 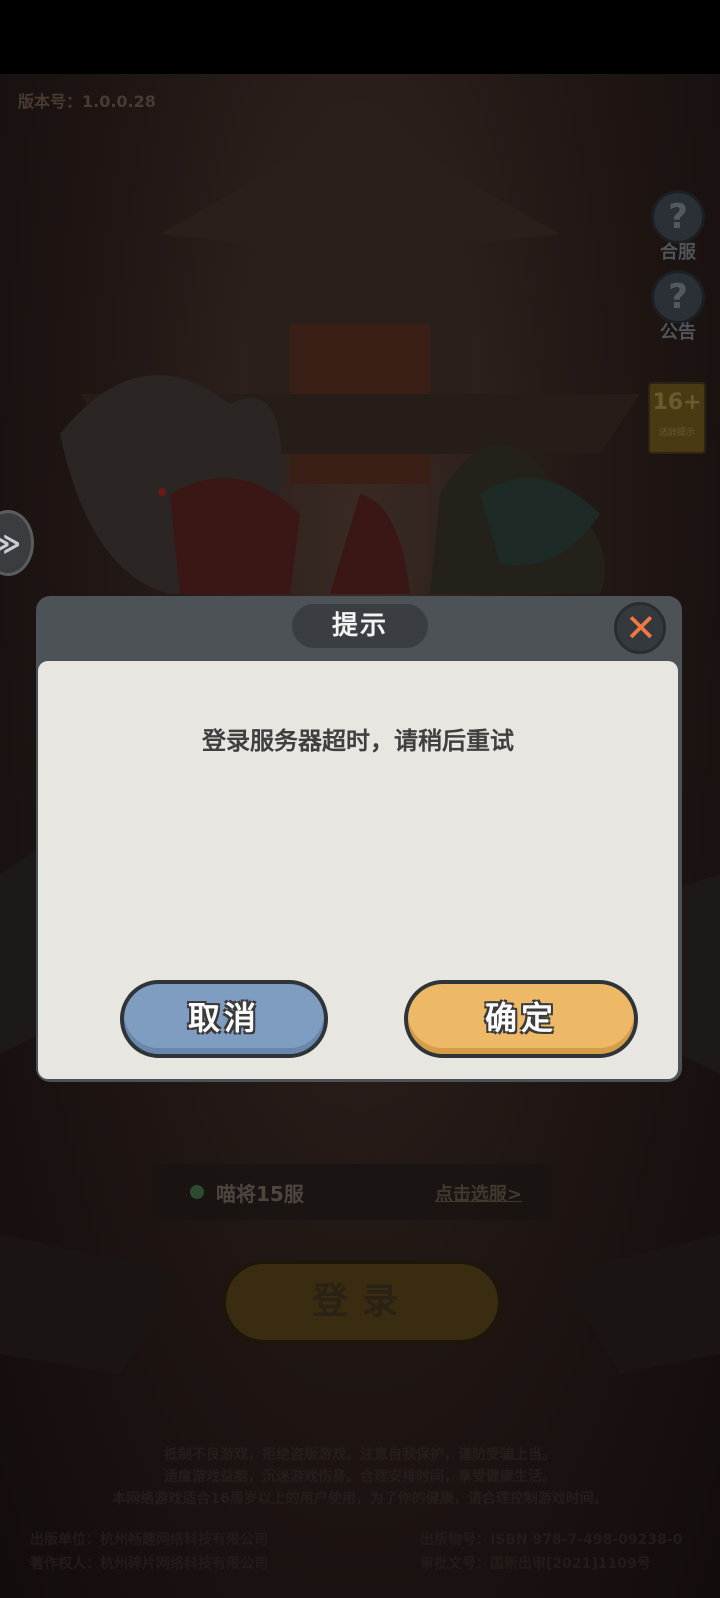 I want to click on age-rating-label: 适龄提示, so click(x=676, y=433).